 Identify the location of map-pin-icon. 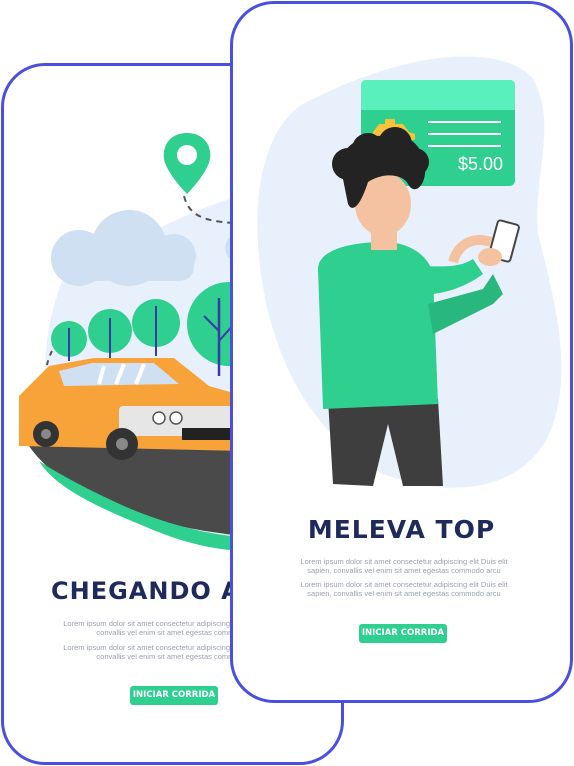
(187, 163).